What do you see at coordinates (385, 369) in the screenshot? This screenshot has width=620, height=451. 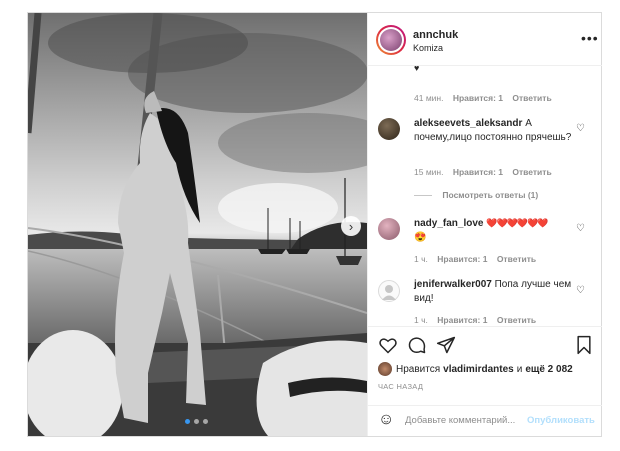 I see `liker-avatar` at bounding box center [385, 369].